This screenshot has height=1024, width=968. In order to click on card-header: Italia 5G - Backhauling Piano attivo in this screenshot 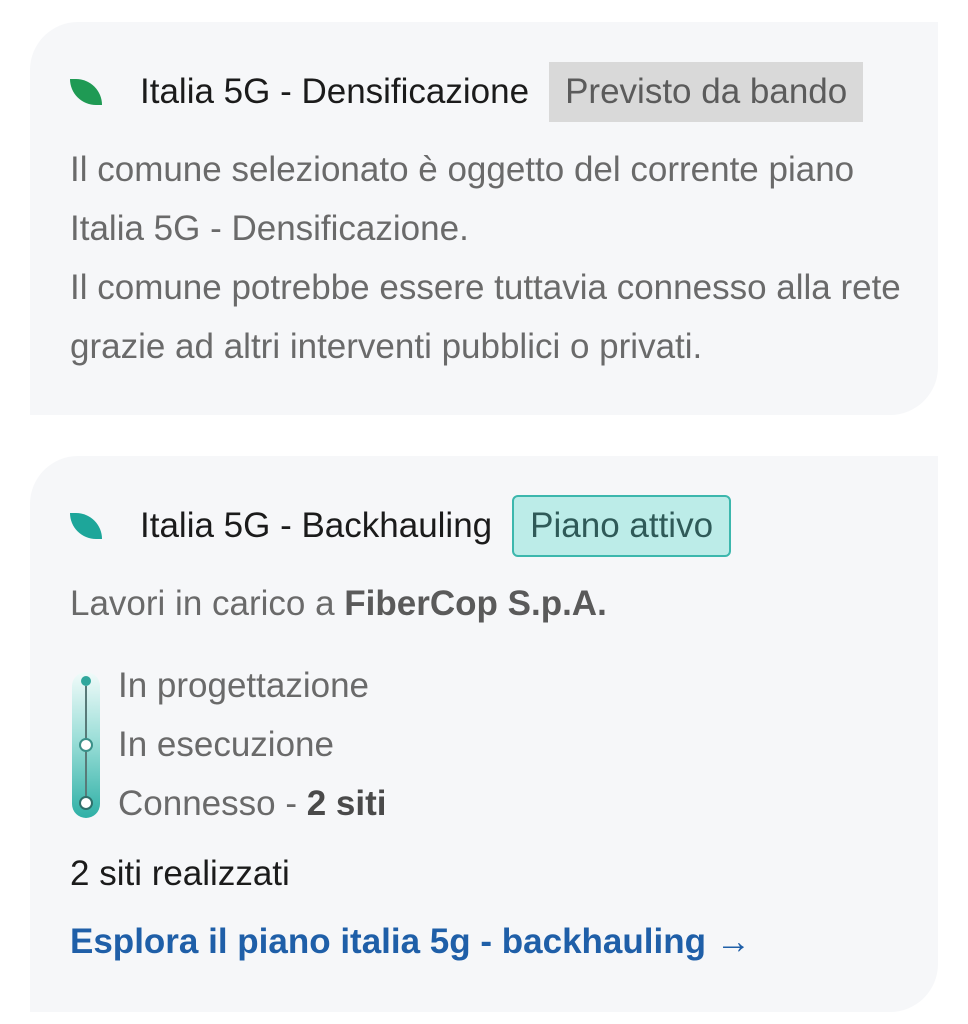, I will do `click(401, 526)`.